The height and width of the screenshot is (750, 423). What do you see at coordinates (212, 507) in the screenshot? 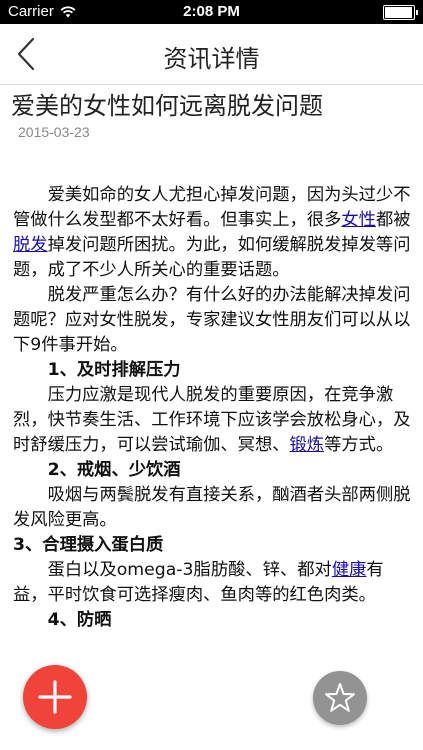
I see `paragraph-4: 吸烟与两鬓脱发有直接关系，酗酒者头部两侧脱发风险更高。` at bounding box center [212, 507].